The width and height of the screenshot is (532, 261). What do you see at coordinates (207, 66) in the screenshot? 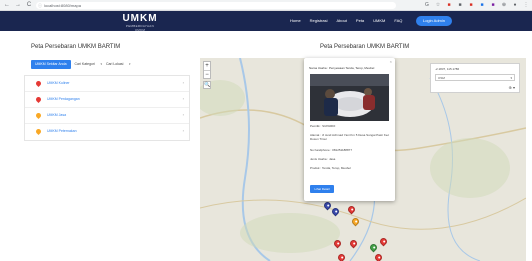
I see `zoom-in-button: +` at bounding box center [207, 66].